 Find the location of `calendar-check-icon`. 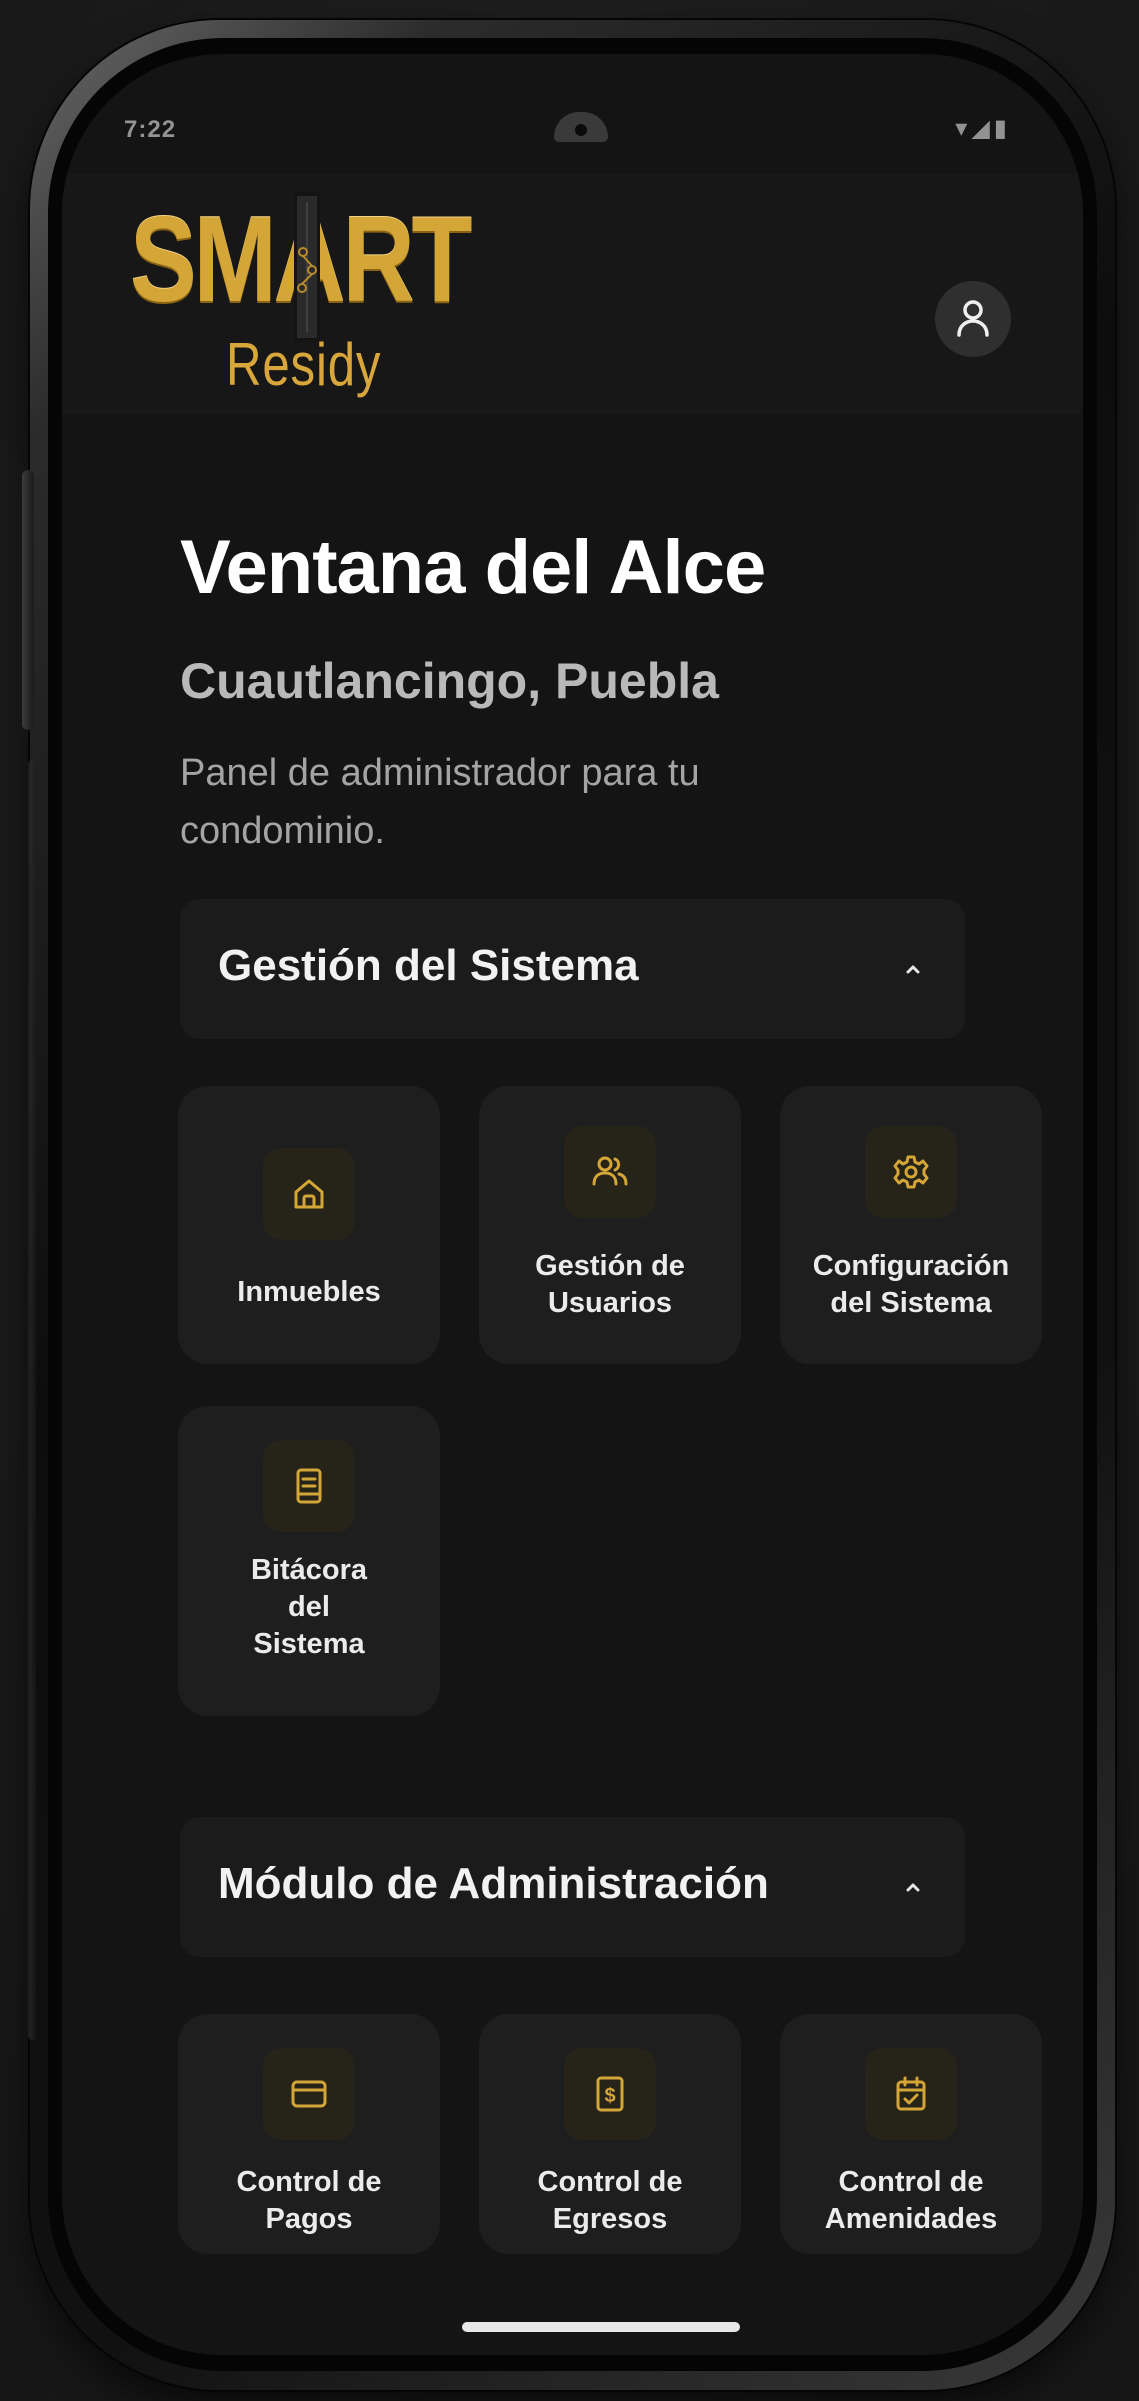

calendar-check-icon is located at coordinates (911, 2093).